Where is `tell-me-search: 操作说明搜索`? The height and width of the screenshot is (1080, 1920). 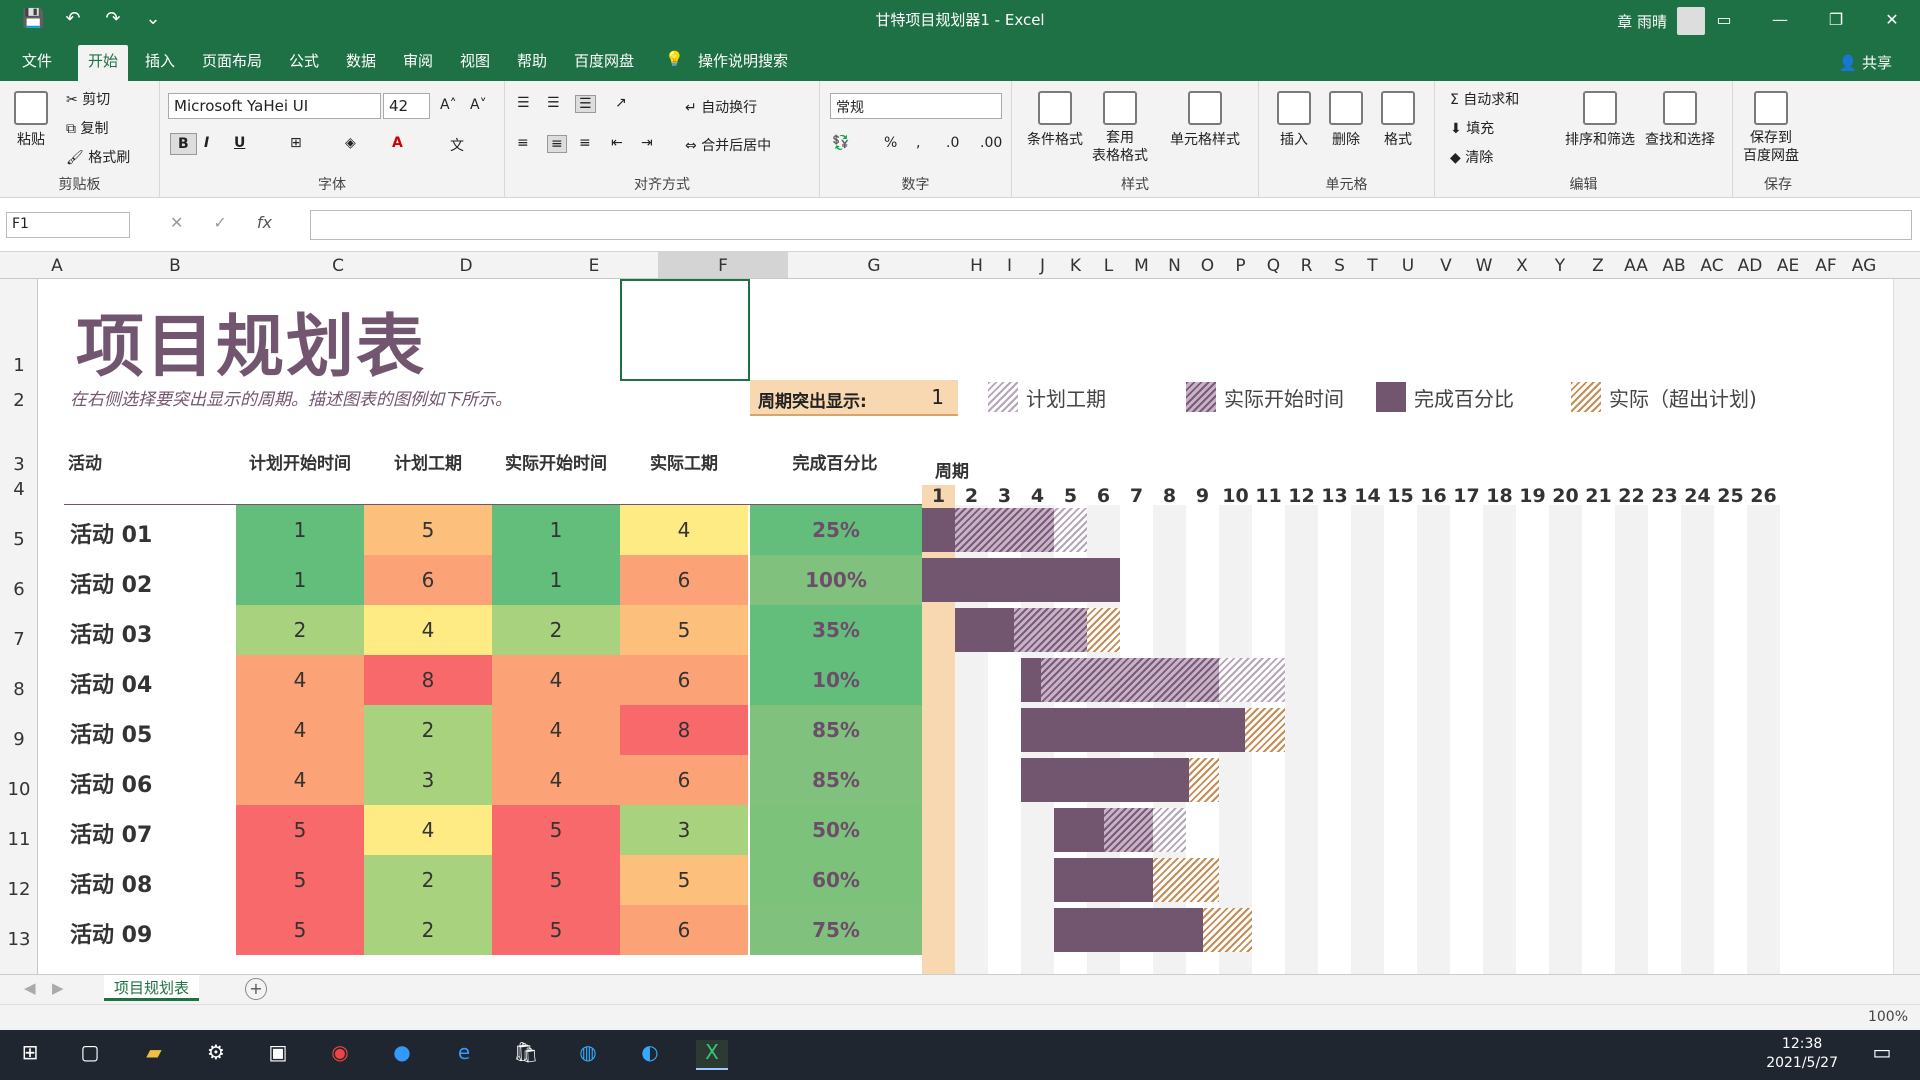
tell-me-search: 操作说明搜索 is located at coordinates (743, 60).